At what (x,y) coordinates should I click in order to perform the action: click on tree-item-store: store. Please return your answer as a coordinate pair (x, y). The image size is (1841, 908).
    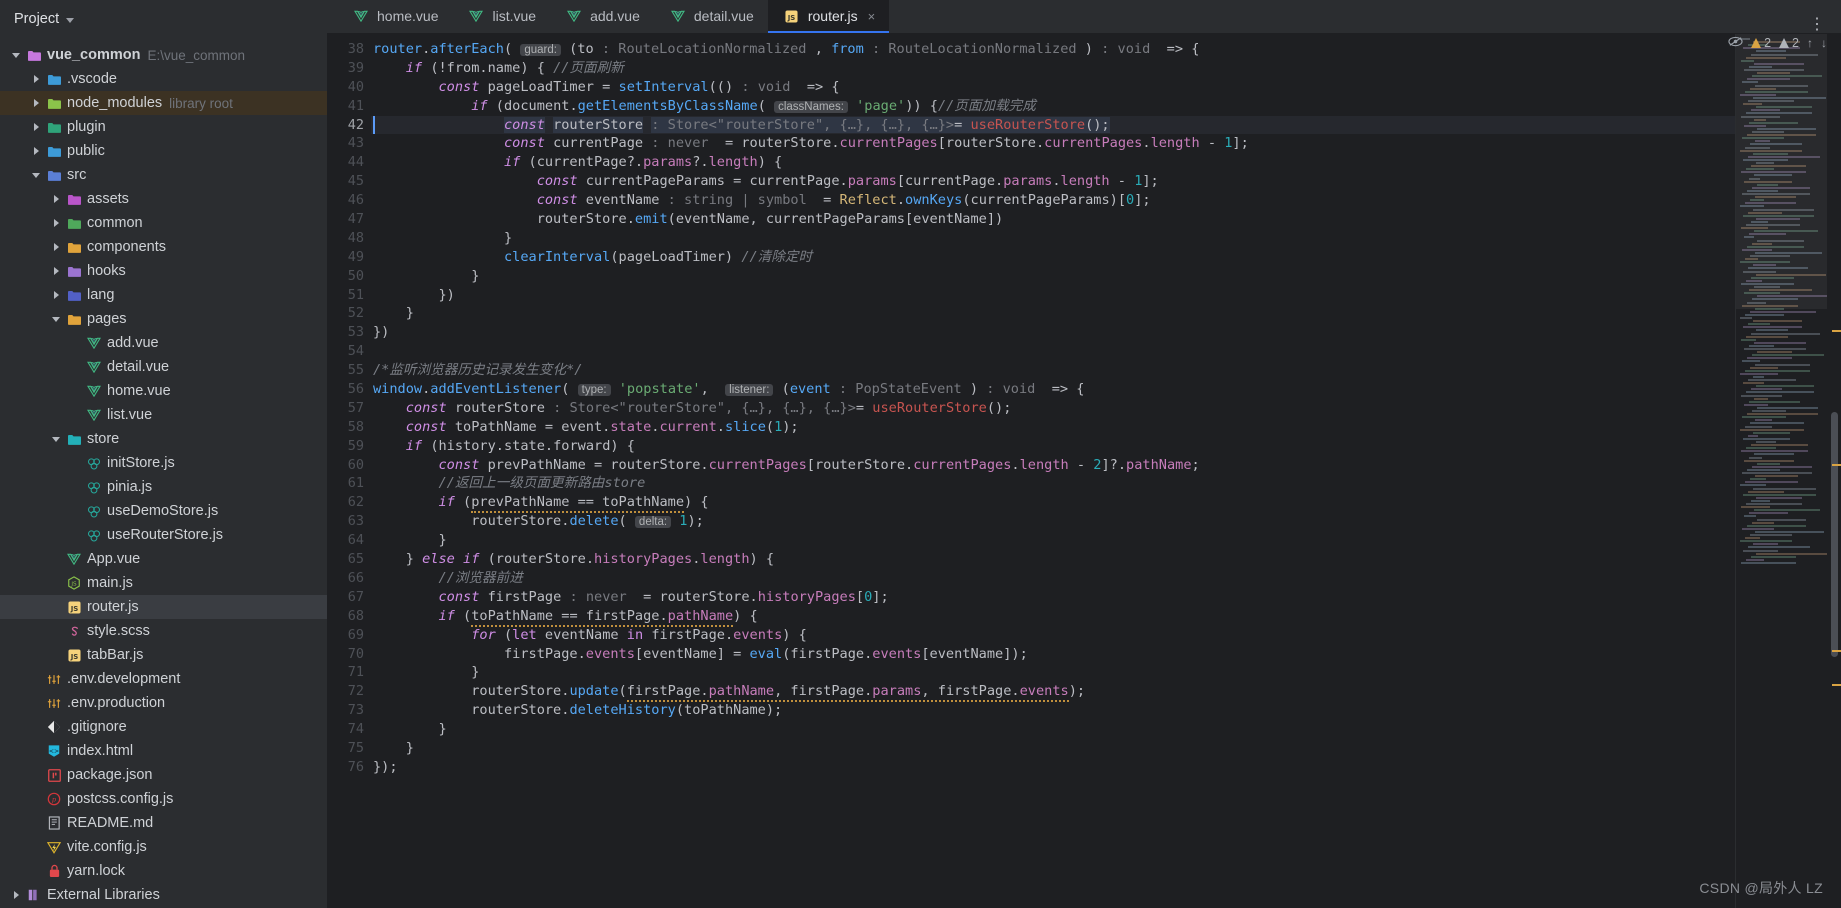
    Looking at the image, I should click on (163, 439).